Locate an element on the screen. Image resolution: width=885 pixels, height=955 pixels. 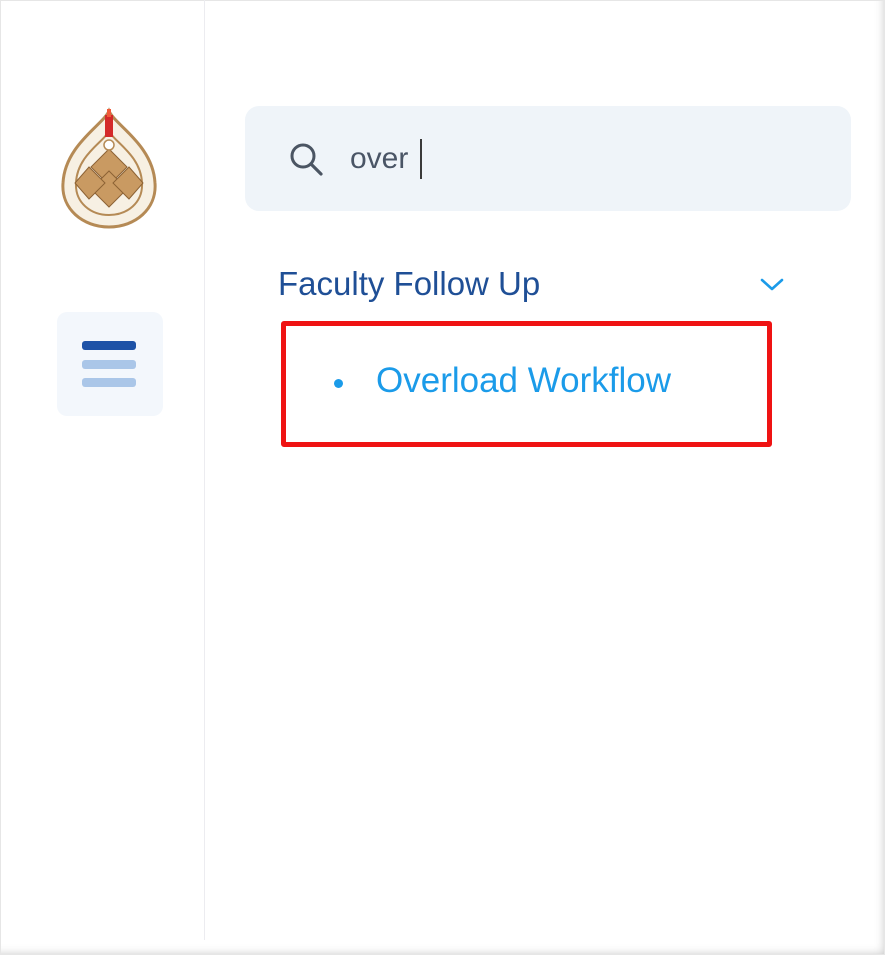
bullet-icon is located at coordinates (338, 383).